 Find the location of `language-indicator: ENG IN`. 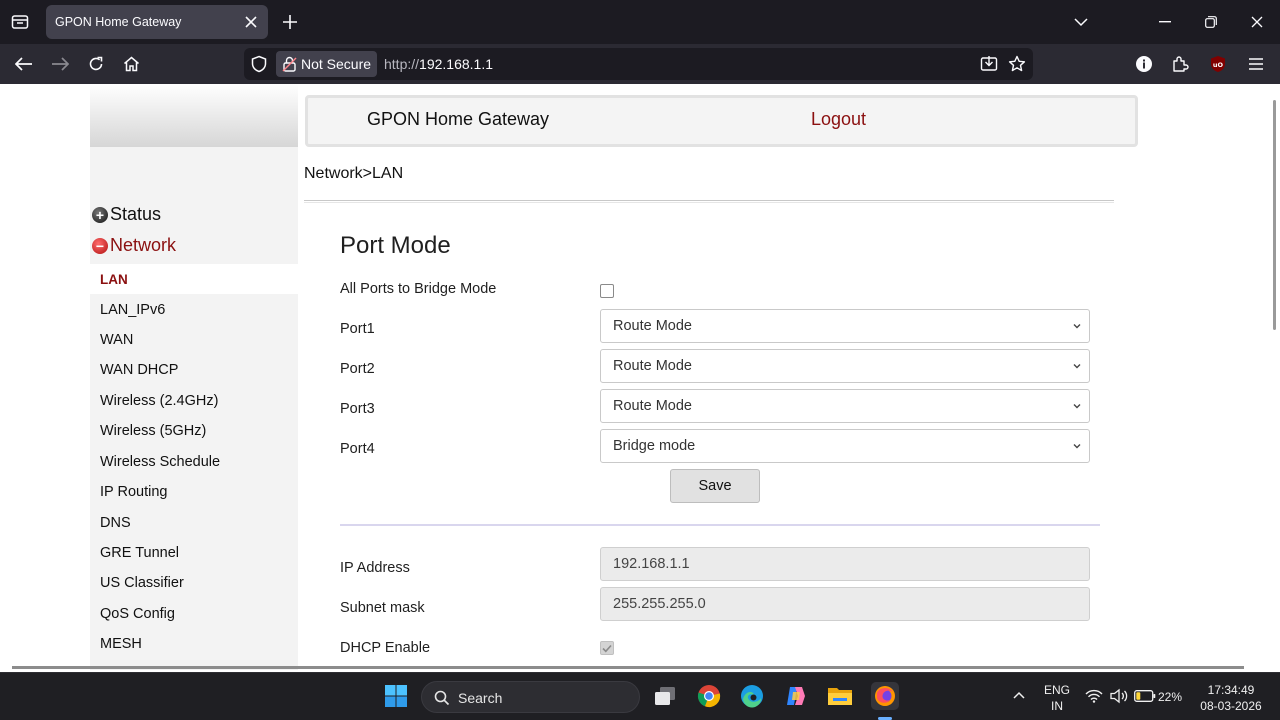

language-indicator: ENG IN is located at coordinates (1057, 698).